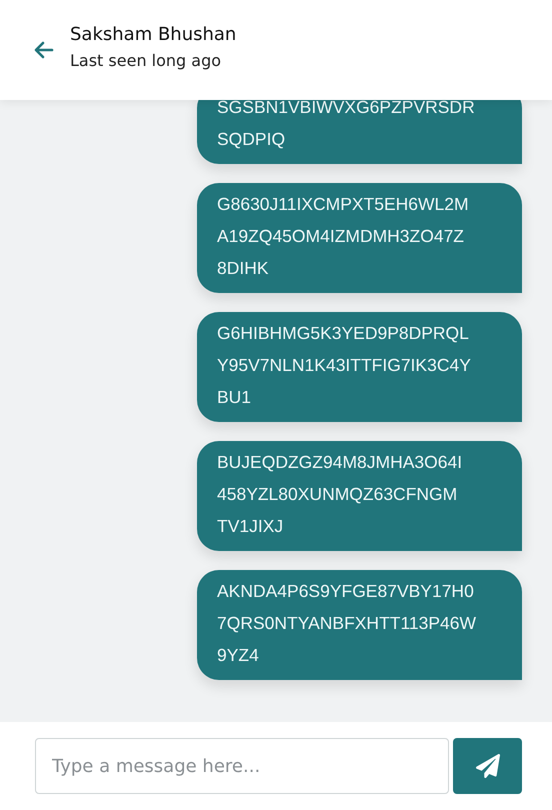 Image resolution: width=552 pixels, height=810 pixels. I want to click on send-icon, so click(488, 766).